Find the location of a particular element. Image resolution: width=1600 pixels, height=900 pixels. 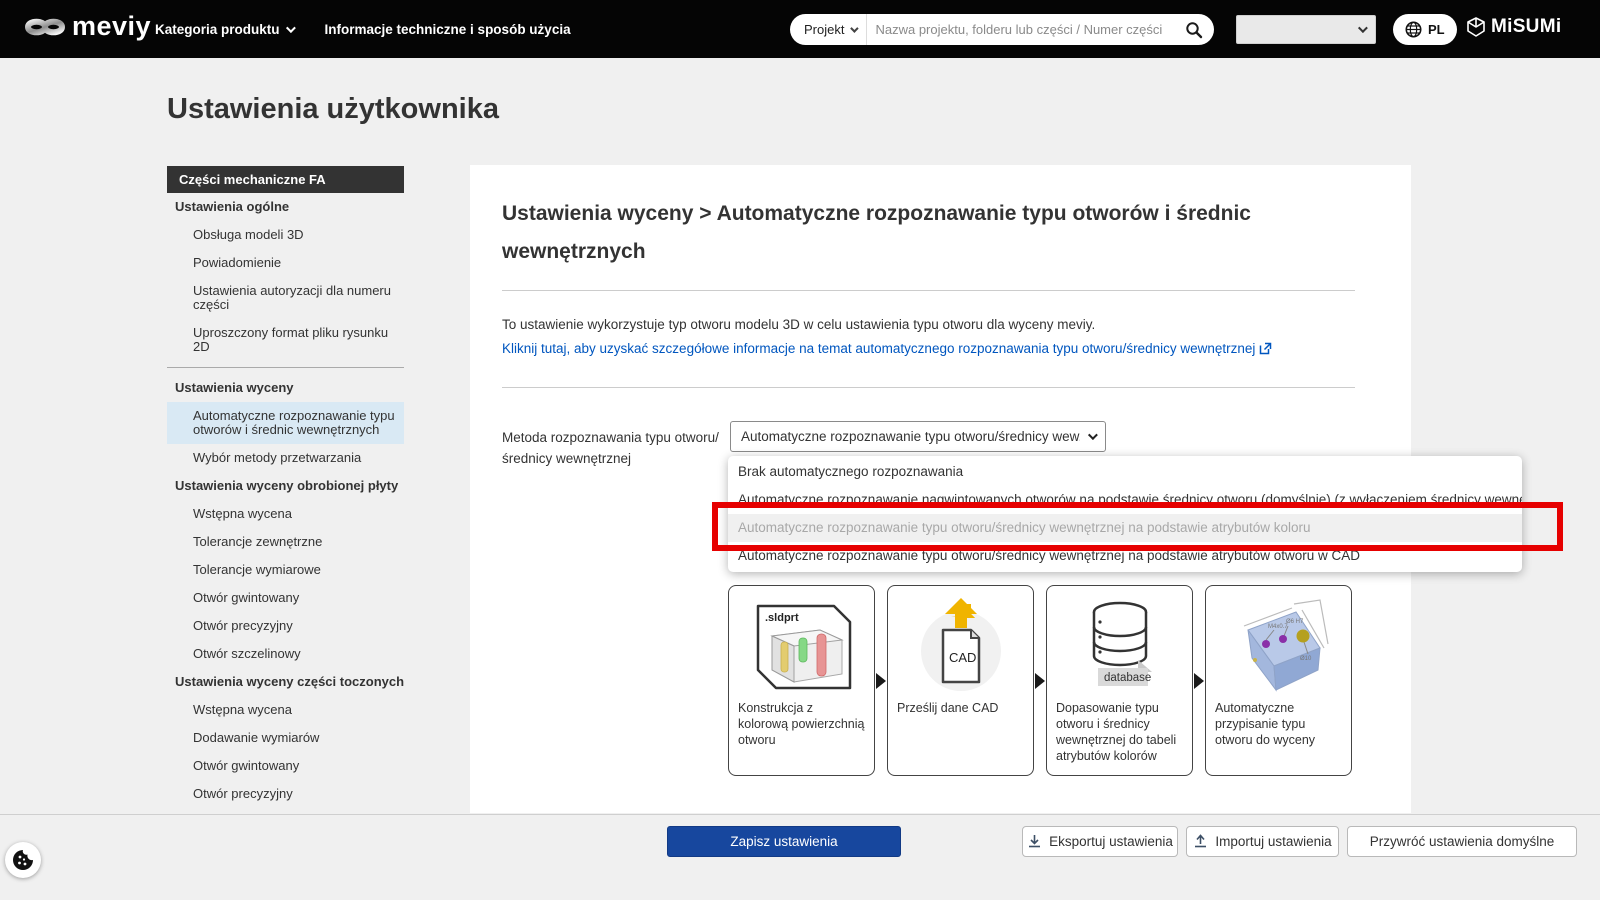

cookie-settings-button is located at coordinates (23, 860).